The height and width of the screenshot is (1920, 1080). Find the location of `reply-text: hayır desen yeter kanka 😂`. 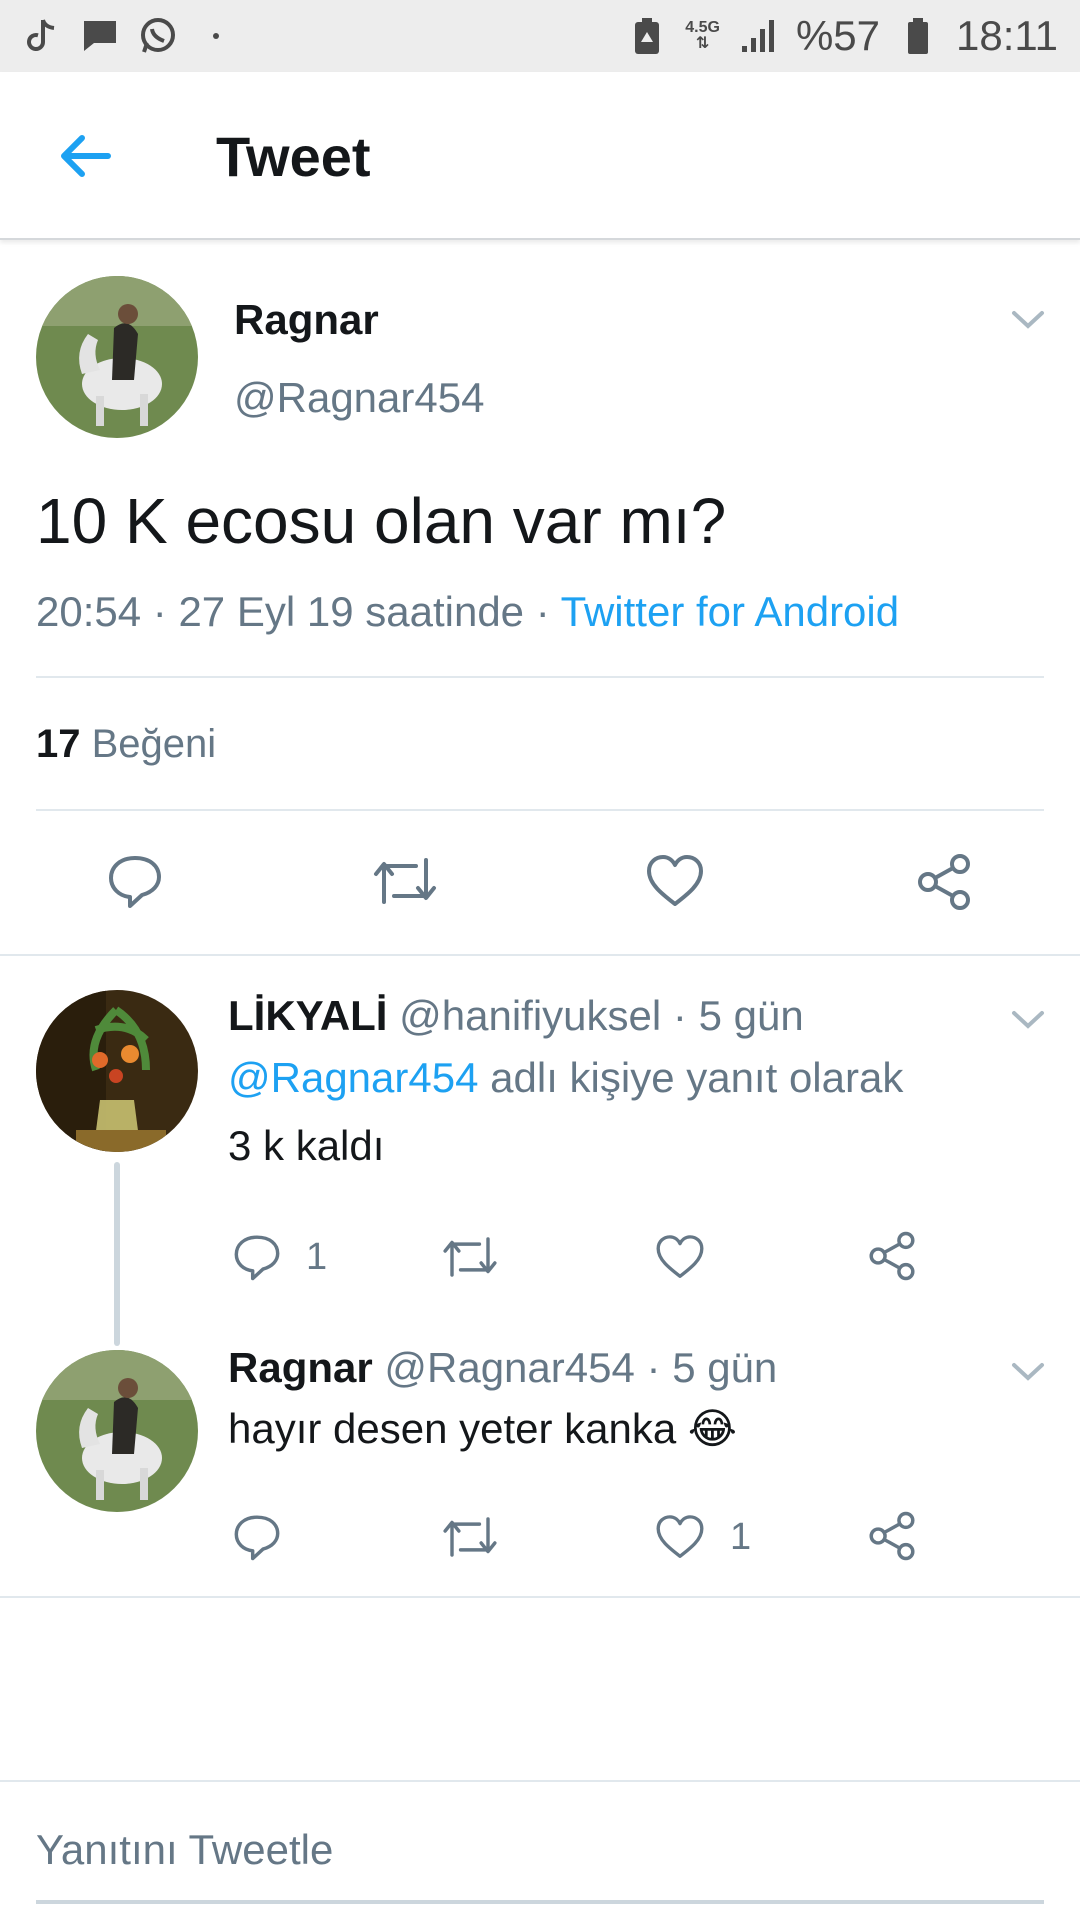

reply-text: hayır desen yeter kanka 😂 is located at coordinates (483, 1428).